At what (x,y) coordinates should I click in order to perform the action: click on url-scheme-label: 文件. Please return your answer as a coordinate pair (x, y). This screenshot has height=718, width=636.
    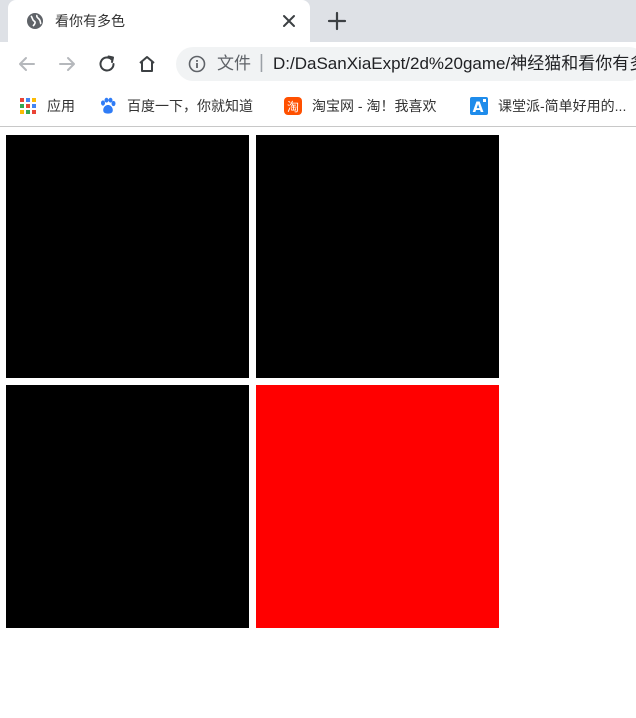
    Looking at the image, I should click on (234, 63).